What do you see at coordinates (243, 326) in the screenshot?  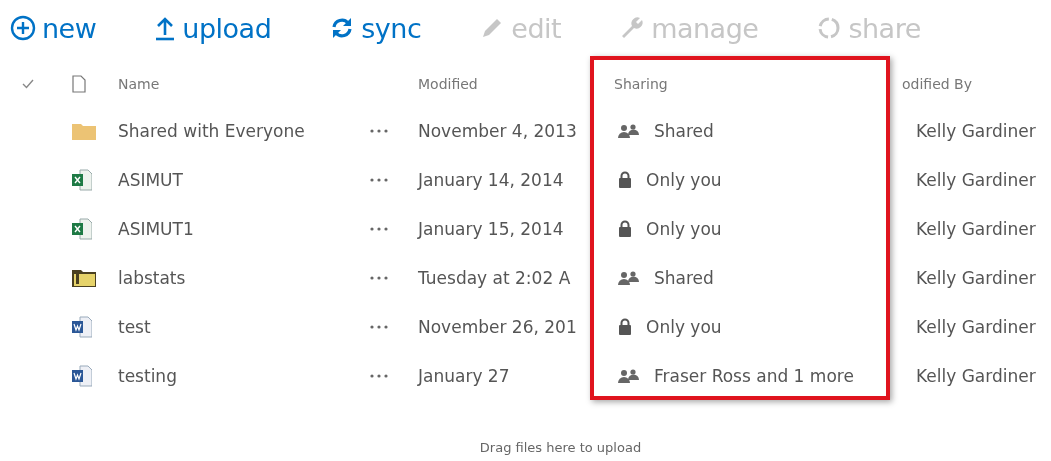 I see `file-name-link: test` at bounding box center [243, 326].